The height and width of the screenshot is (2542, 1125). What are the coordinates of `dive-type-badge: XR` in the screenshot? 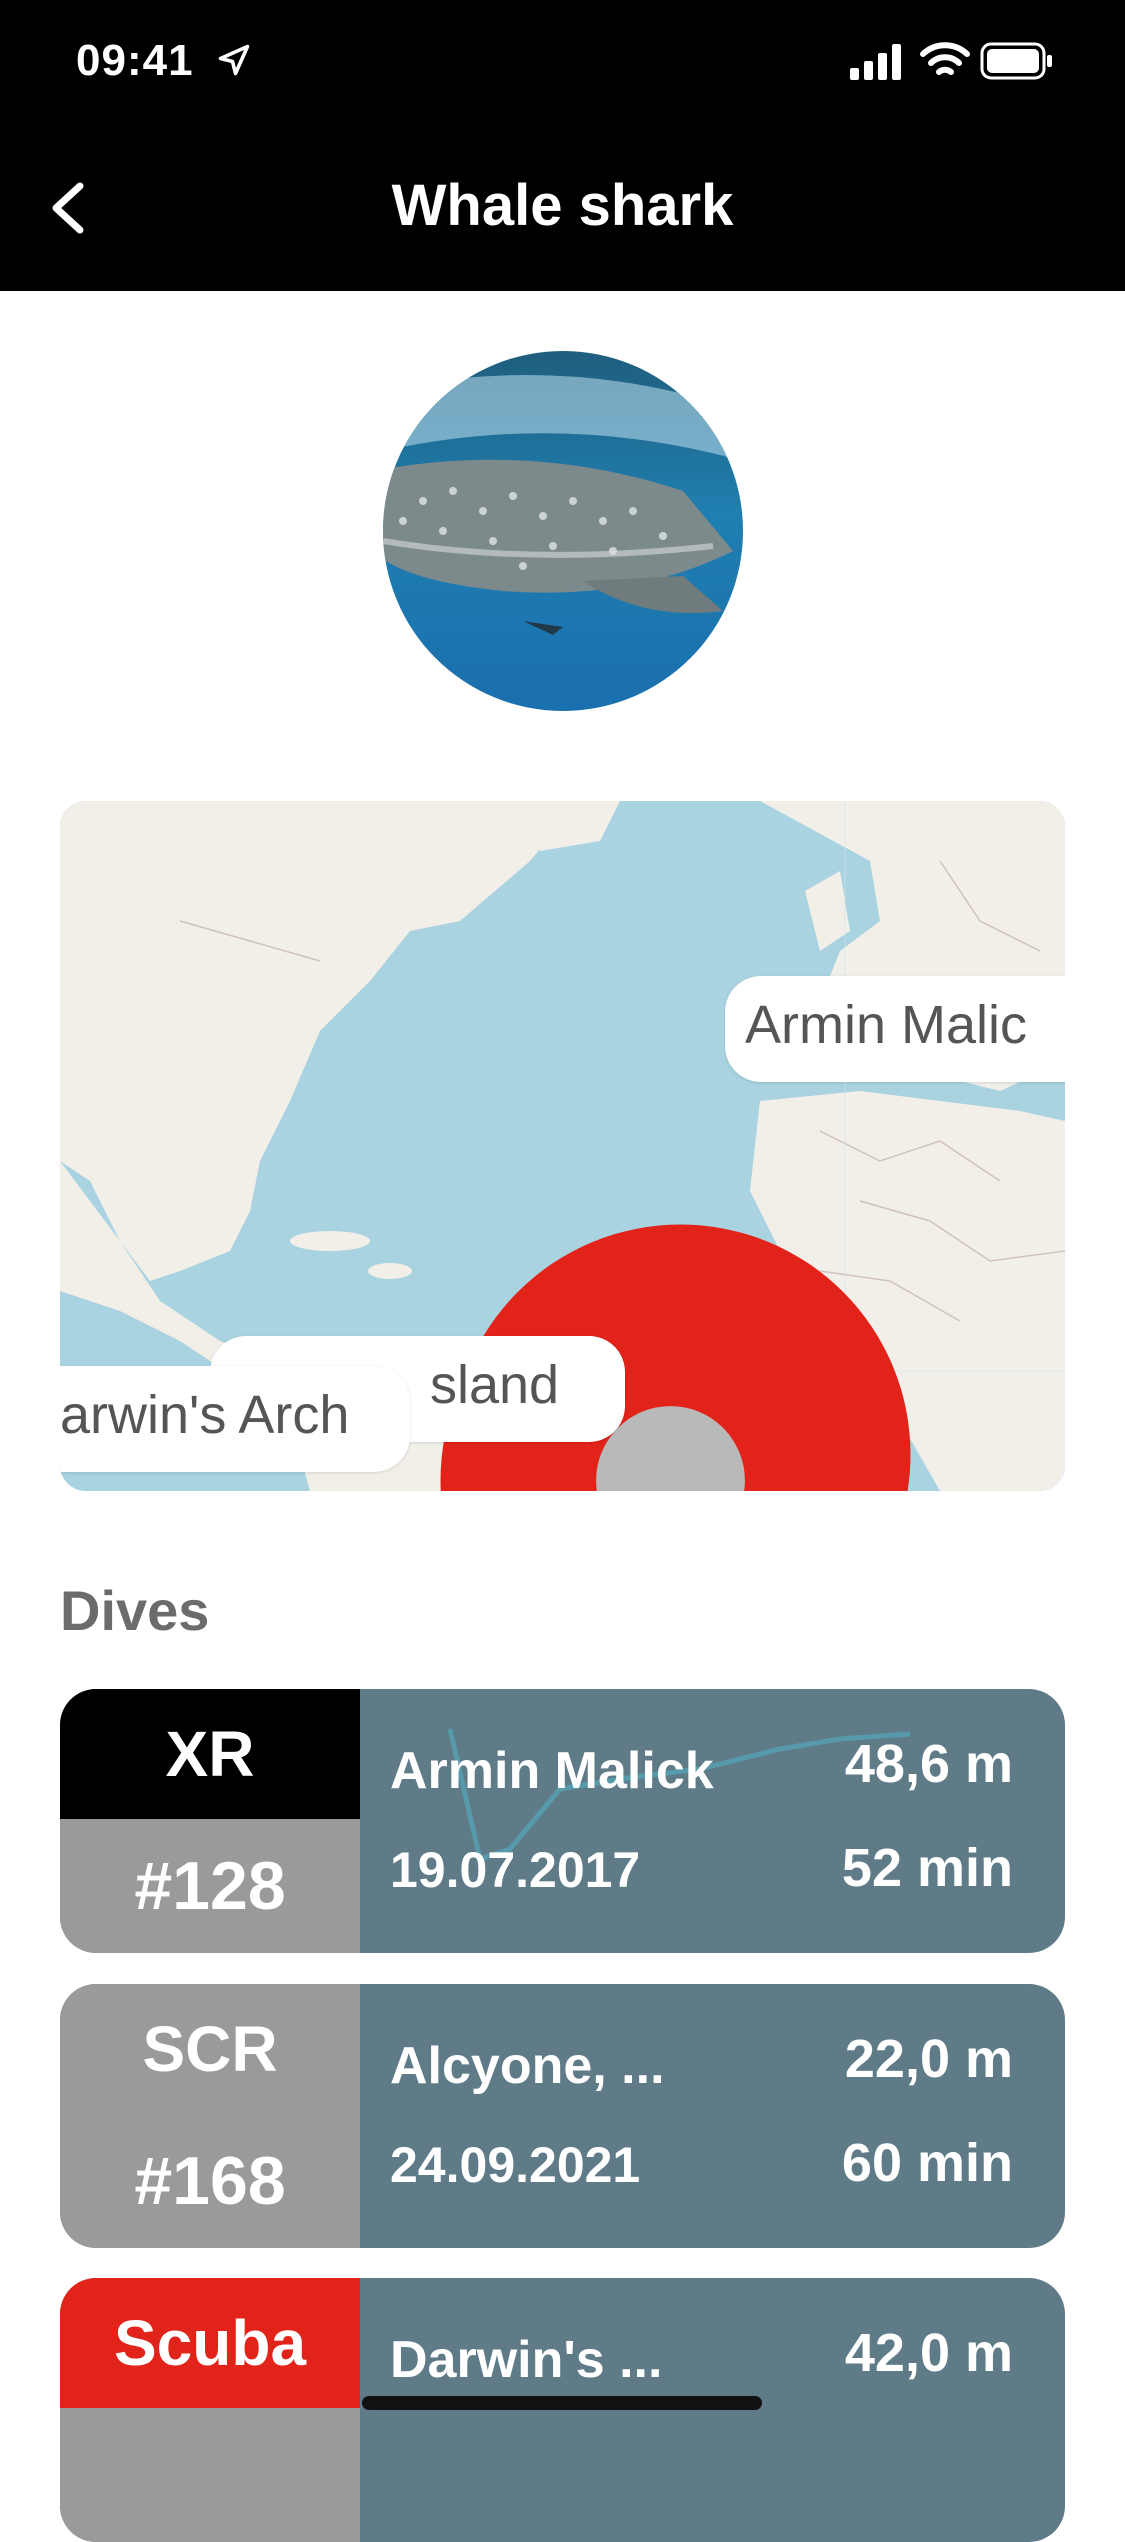 It's located at (210, 1754).